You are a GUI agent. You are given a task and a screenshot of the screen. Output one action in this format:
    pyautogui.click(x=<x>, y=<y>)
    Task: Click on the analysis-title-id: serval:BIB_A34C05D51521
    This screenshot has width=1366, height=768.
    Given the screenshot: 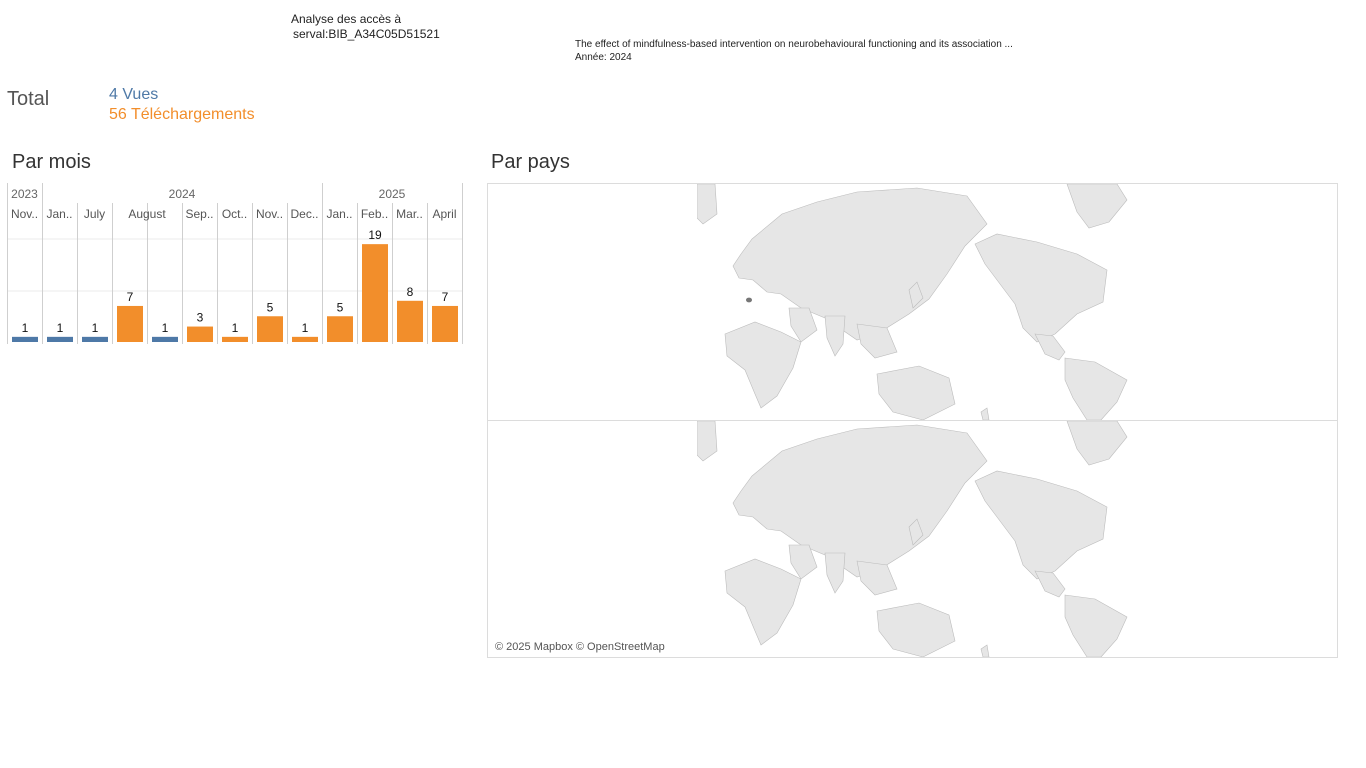 What is the action you would take?
    pyautogui.click(x=366, y=34)
    